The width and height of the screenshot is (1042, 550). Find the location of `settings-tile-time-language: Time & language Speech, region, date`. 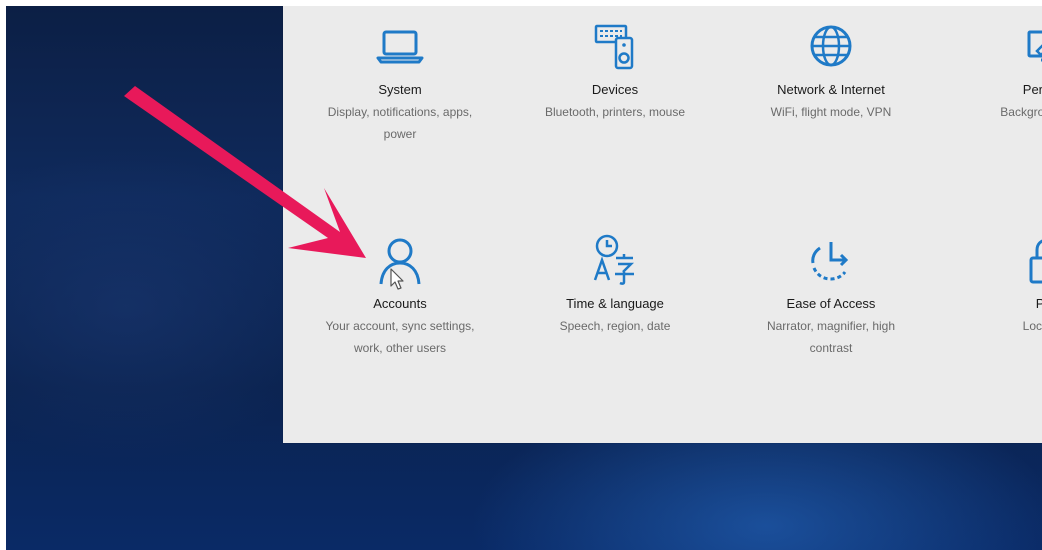

settings-tile-time-language: Time & language Speech, region, date is located at coordinates (615, 284).